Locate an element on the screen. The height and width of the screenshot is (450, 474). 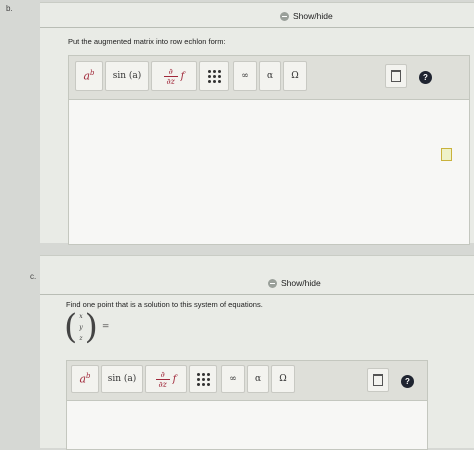
left-paren: ( is located at coordinates (71, 327).